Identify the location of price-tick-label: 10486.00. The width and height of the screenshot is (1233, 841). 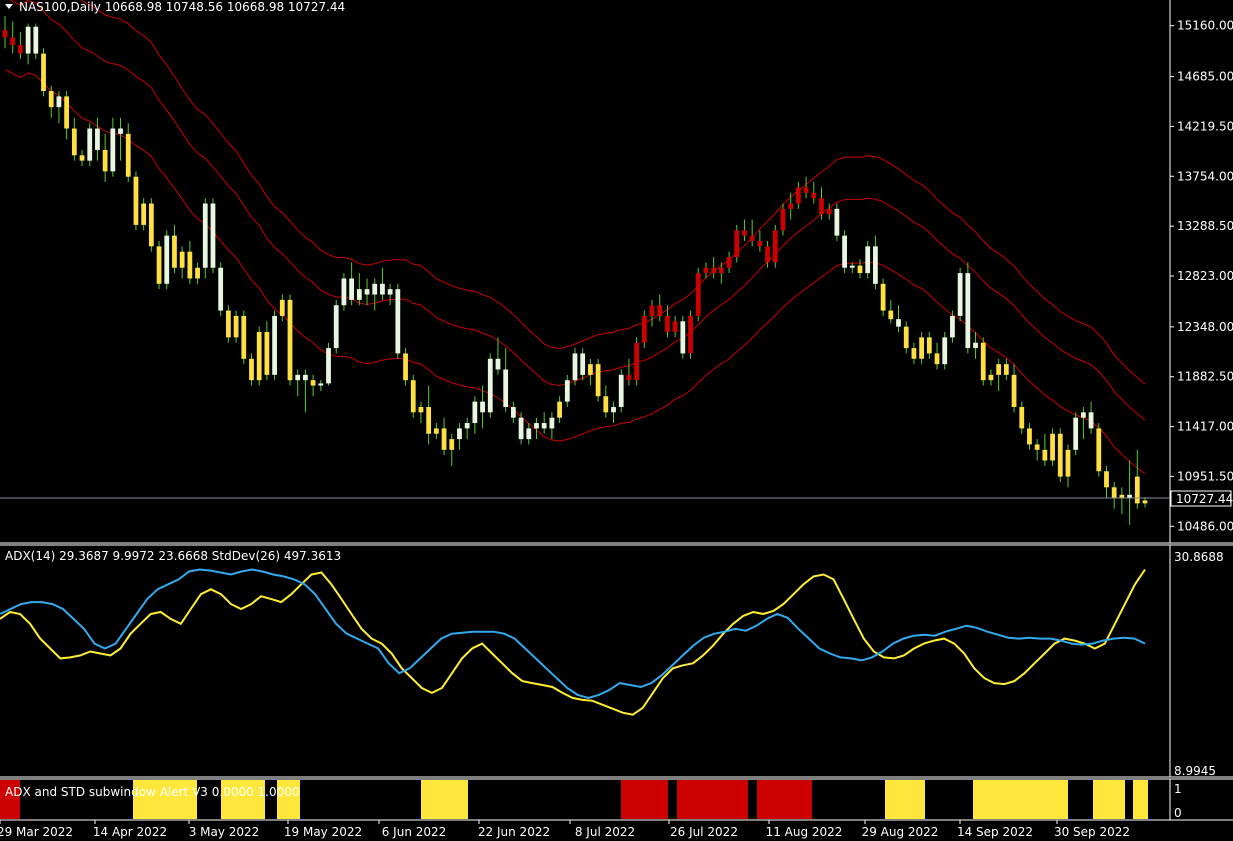
(1205, 526).